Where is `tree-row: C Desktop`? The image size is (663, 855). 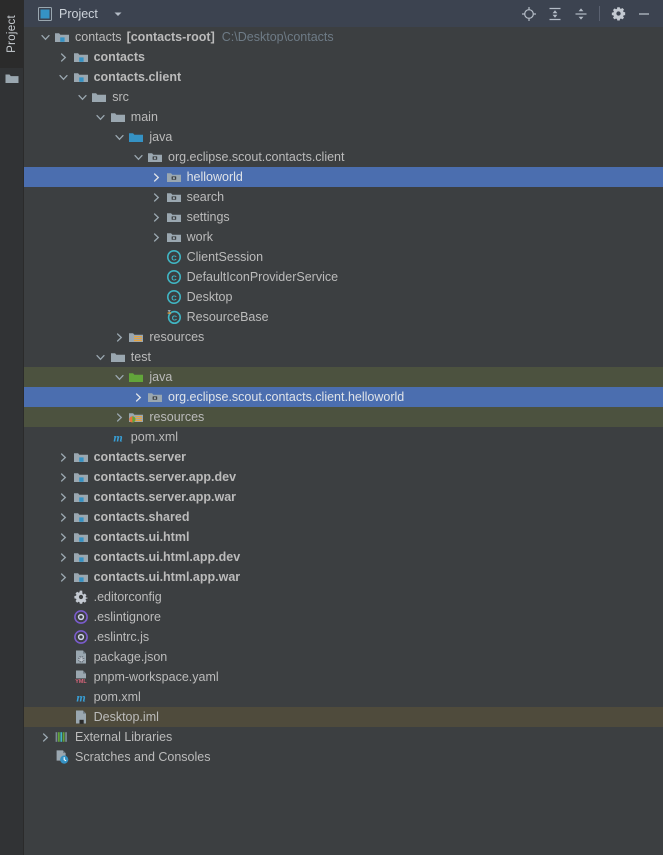
tree-row: C Desktop is located at coordinates (343, 297).